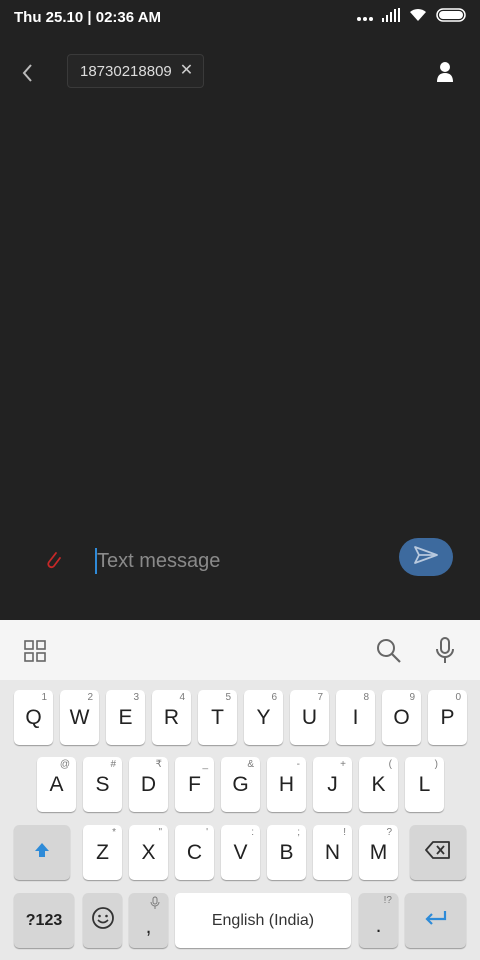 Image resolution: width=480 pixels, height=960 pixels. I want to click on shift-arrow-icon, so click(42, 853).